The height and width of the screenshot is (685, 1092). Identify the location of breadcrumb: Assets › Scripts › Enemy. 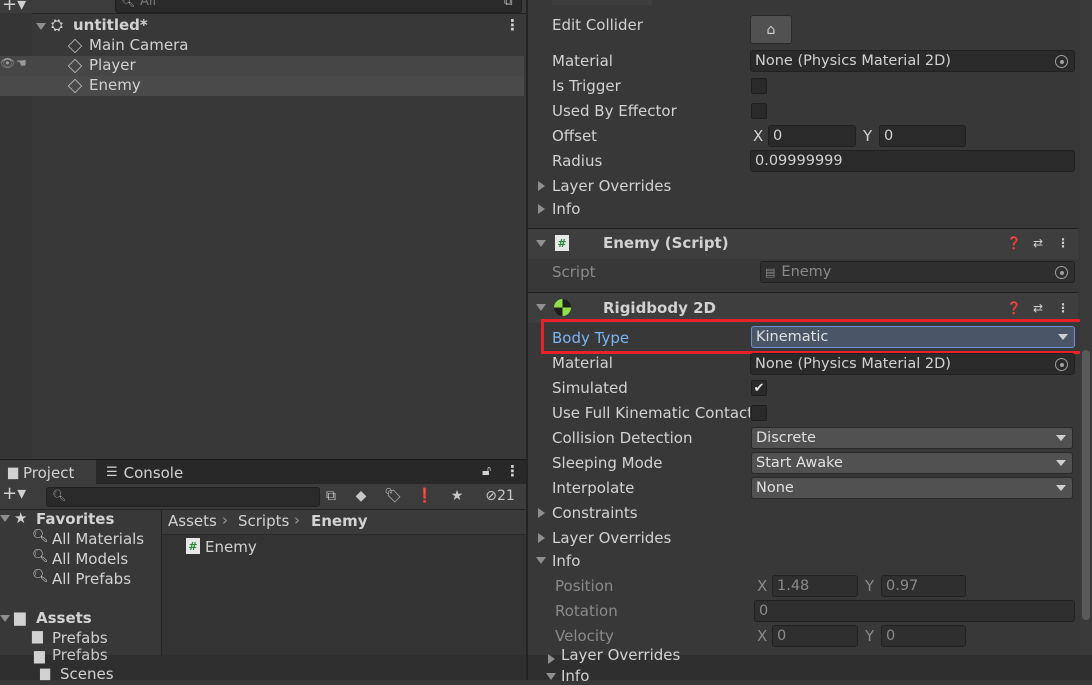
(344, 522).